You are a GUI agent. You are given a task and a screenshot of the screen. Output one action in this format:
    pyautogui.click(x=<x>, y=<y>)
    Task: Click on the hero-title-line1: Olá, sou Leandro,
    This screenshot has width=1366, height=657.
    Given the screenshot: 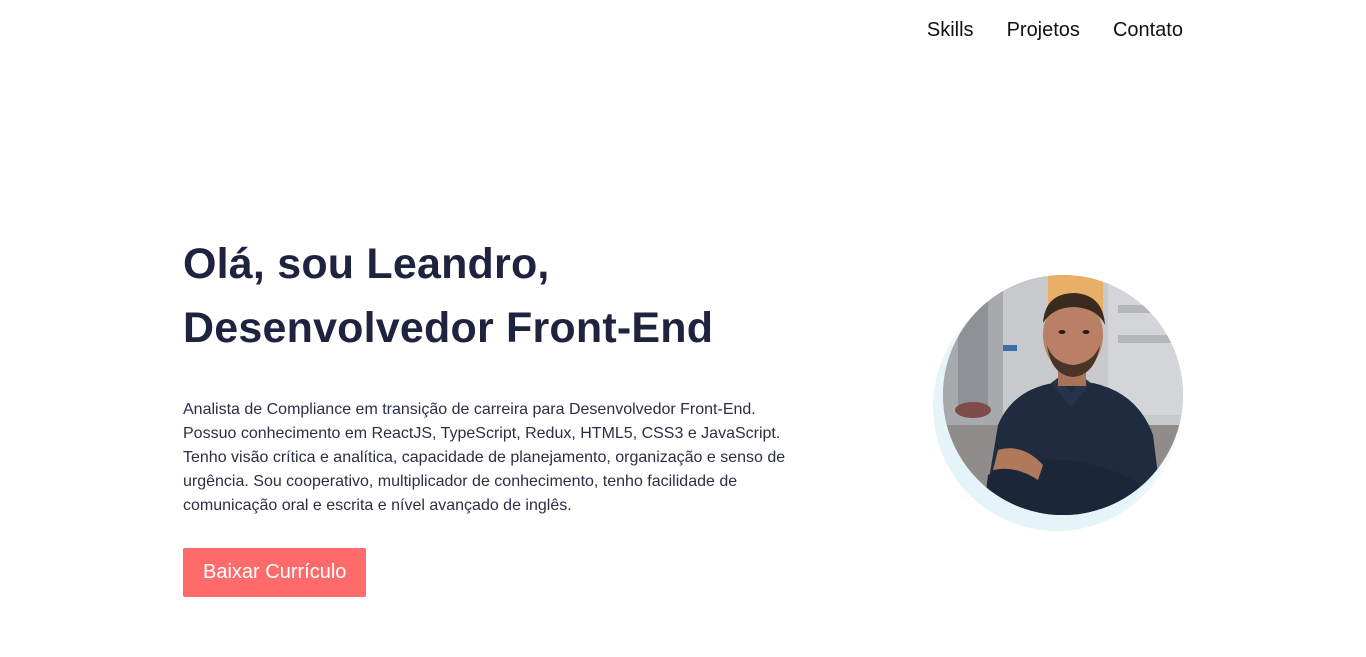 What is the action you would take?
    pyautogui.click(x=366, y=264)
    